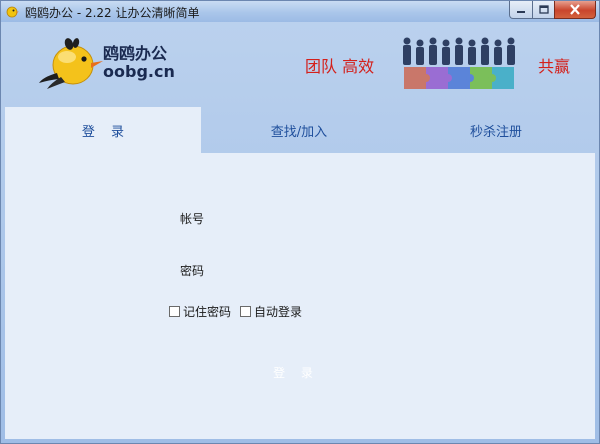  What do you see at coordinates (174, 311) in the screenshot?
I see `remember-password-checkbox` at bounding box center [174, 311].